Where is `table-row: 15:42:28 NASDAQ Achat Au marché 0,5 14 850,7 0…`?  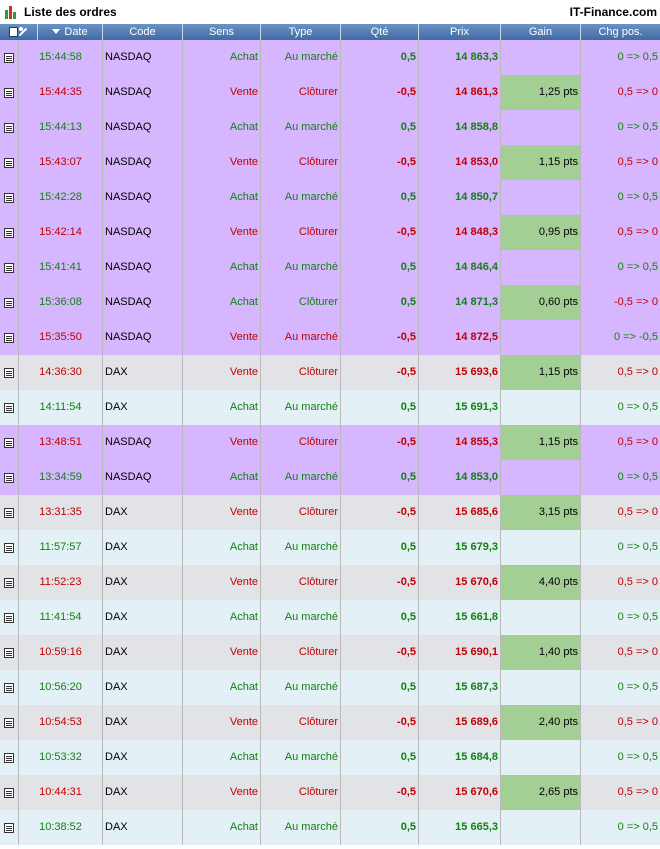
table-row: 15:42:28 NASDAQ Achat Au marché 0,5 14 850,7 0… is located at coordinates (330, 197).